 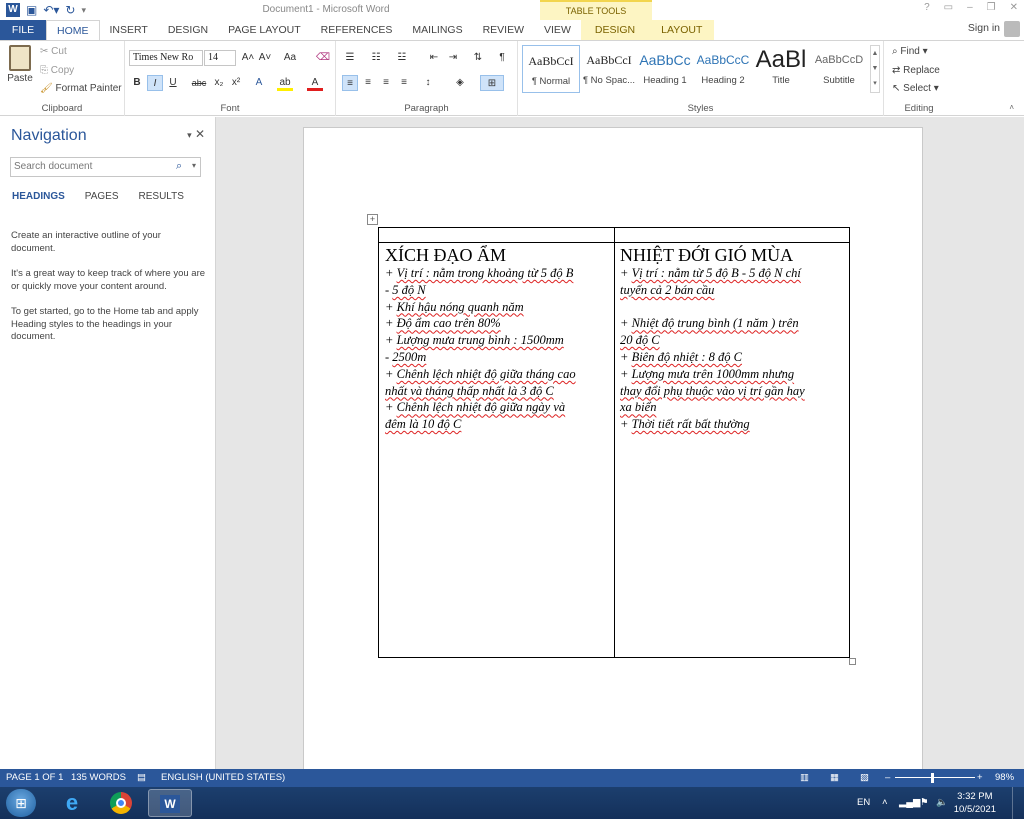 What do you see at coordinates (492, 83) in the screenshot?
I see `borders-icon: ⊞` at bounding box center [492, 83].